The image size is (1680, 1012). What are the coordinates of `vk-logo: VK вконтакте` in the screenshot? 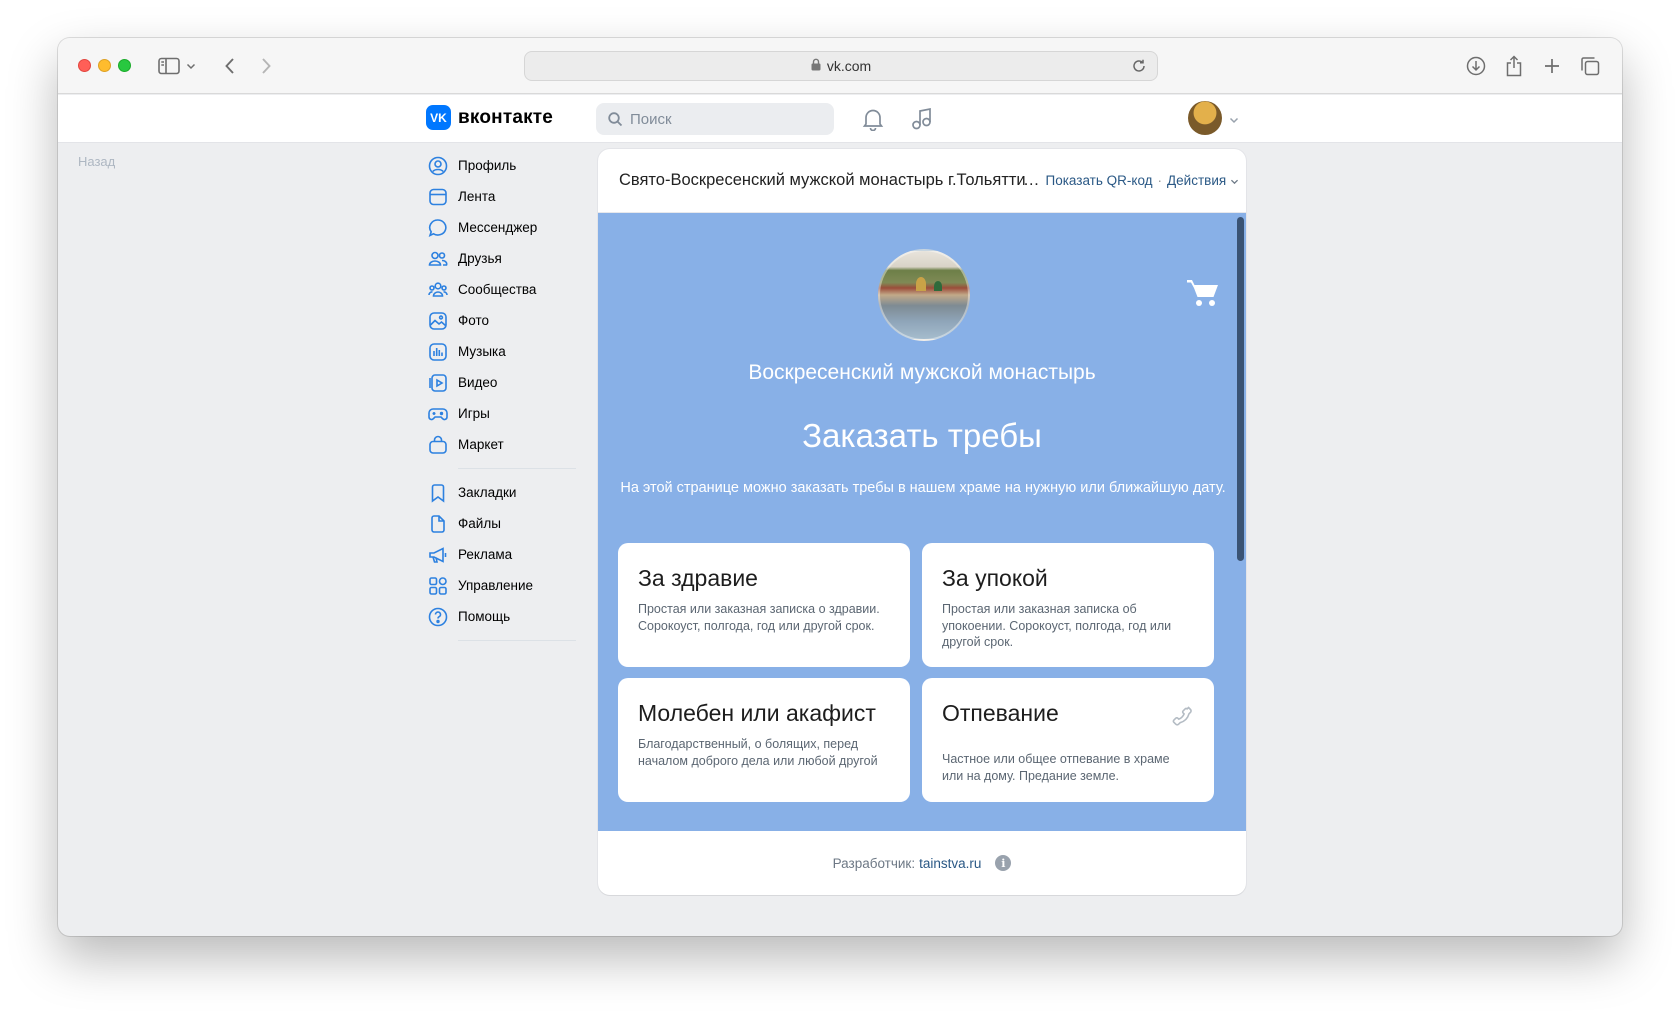 It's located at (489, 117).